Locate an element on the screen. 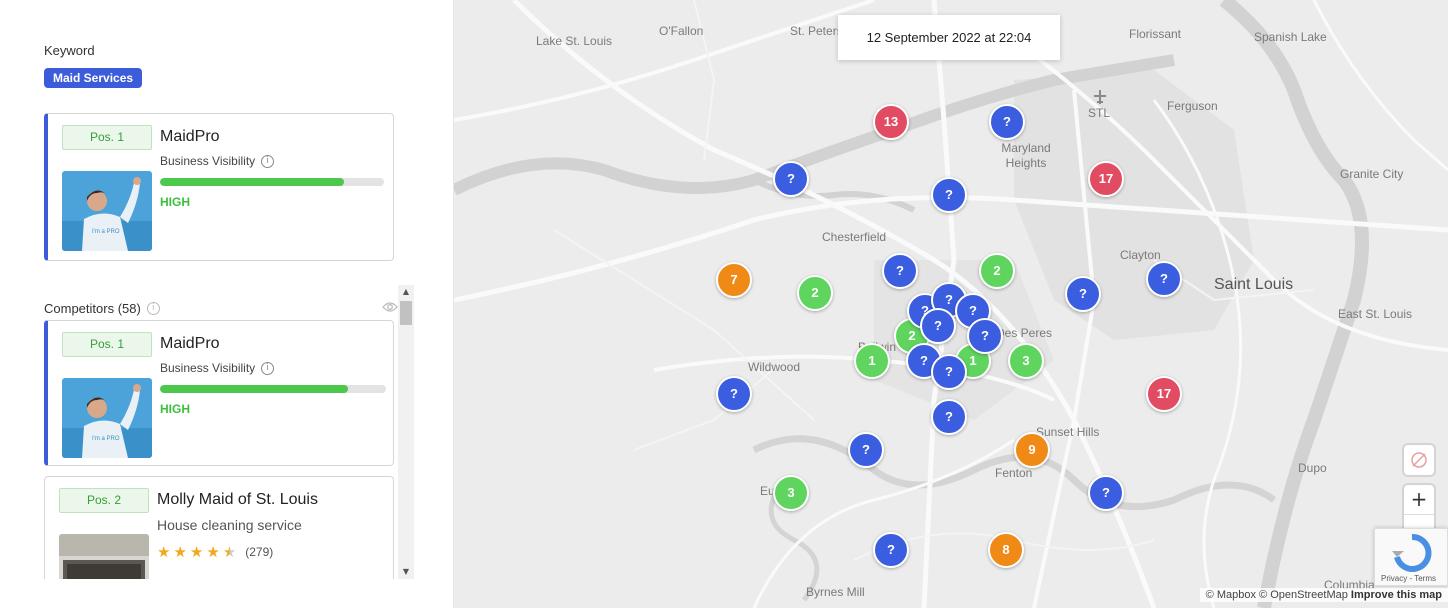 The height and width of the screenshot is (608, 1448). keyword-badge: Maid Services is located at coordinates (93, 78).